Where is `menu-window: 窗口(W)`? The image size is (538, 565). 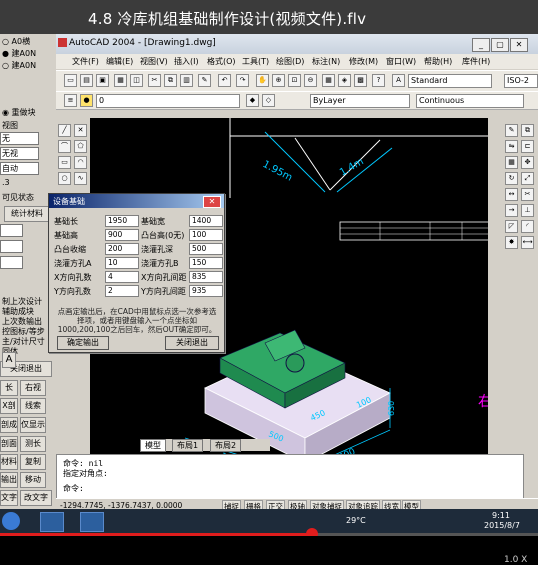
menu-window: 窗口(W) is located at coordinates (401, 61).